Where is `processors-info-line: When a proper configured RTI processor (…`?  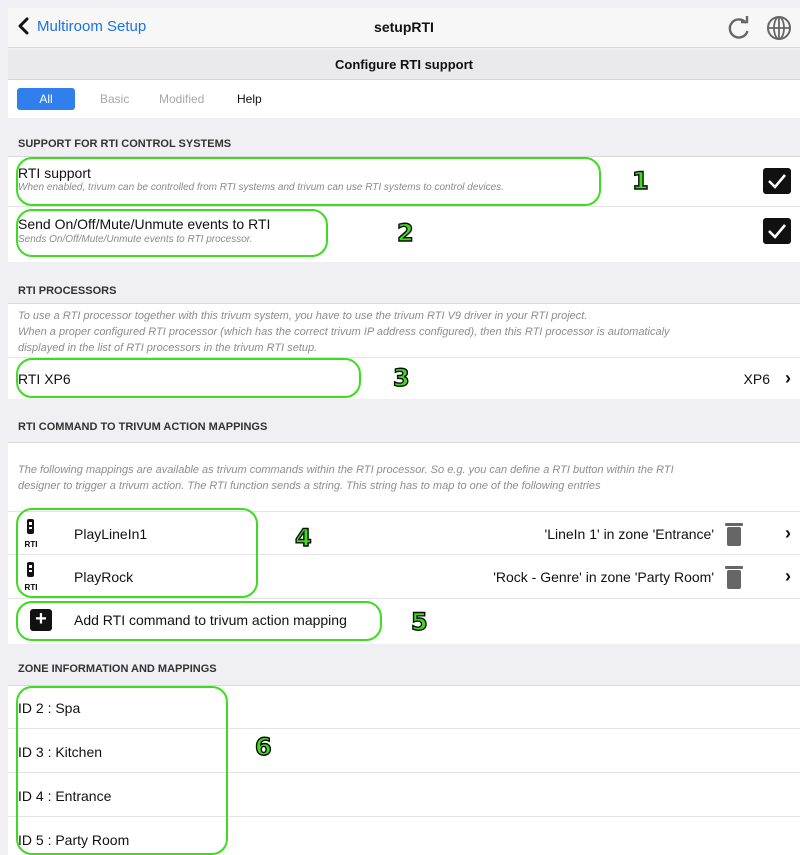 processors-info-line: When a proper configured RTI processor (… is located at coordinates (344, 332).